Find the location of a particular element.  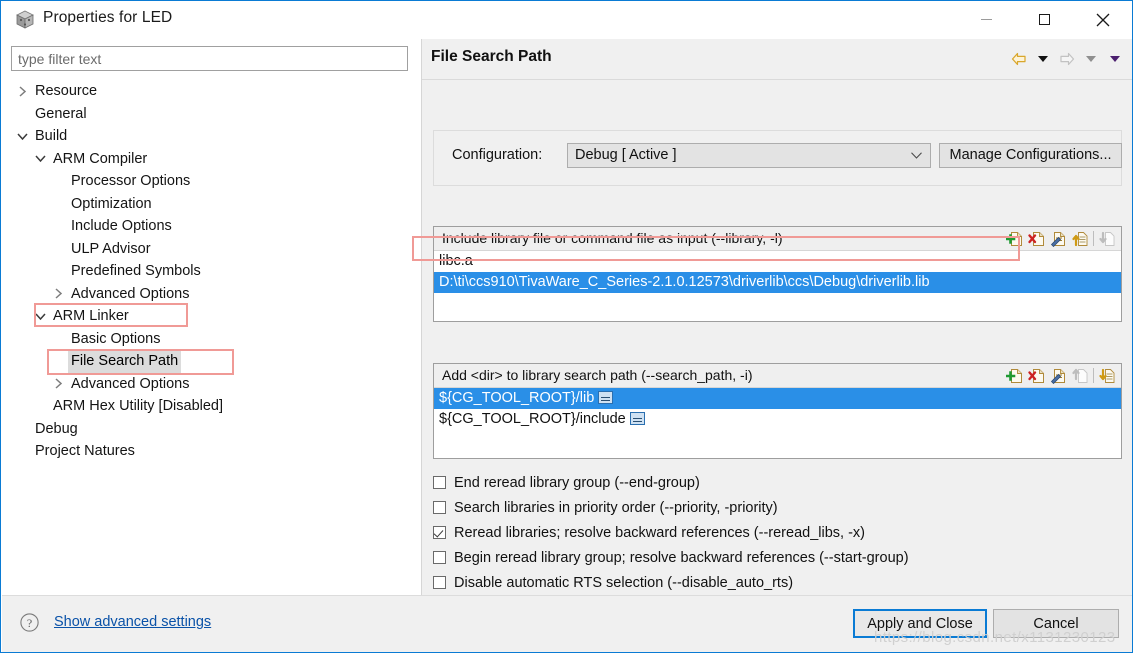

minimize-icon is located at coordinates (986, 19).